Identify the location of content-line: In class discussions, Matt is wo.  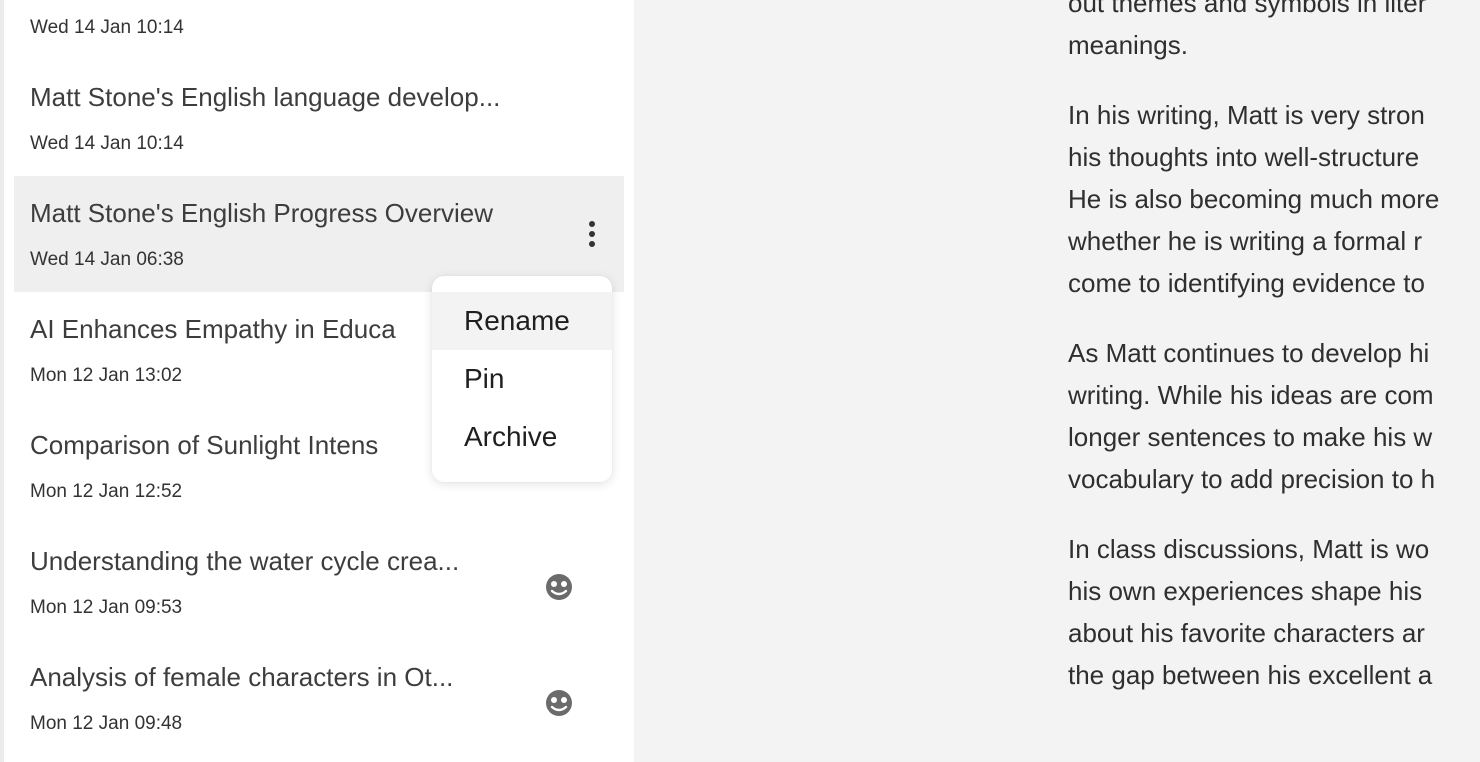
(1249, 549).